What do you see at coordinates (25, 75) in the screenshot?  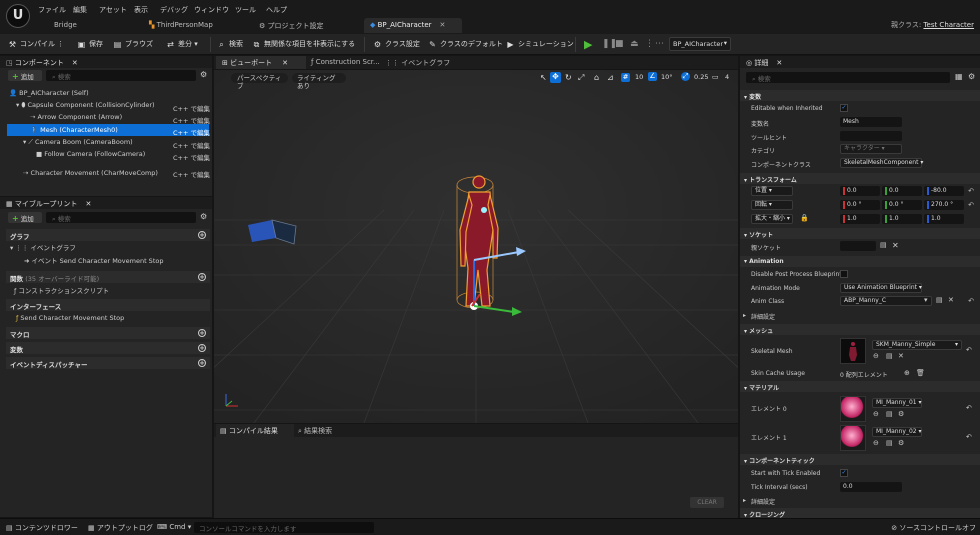 I see `components-add-button: + 追加` at bounding box center [25, 75].